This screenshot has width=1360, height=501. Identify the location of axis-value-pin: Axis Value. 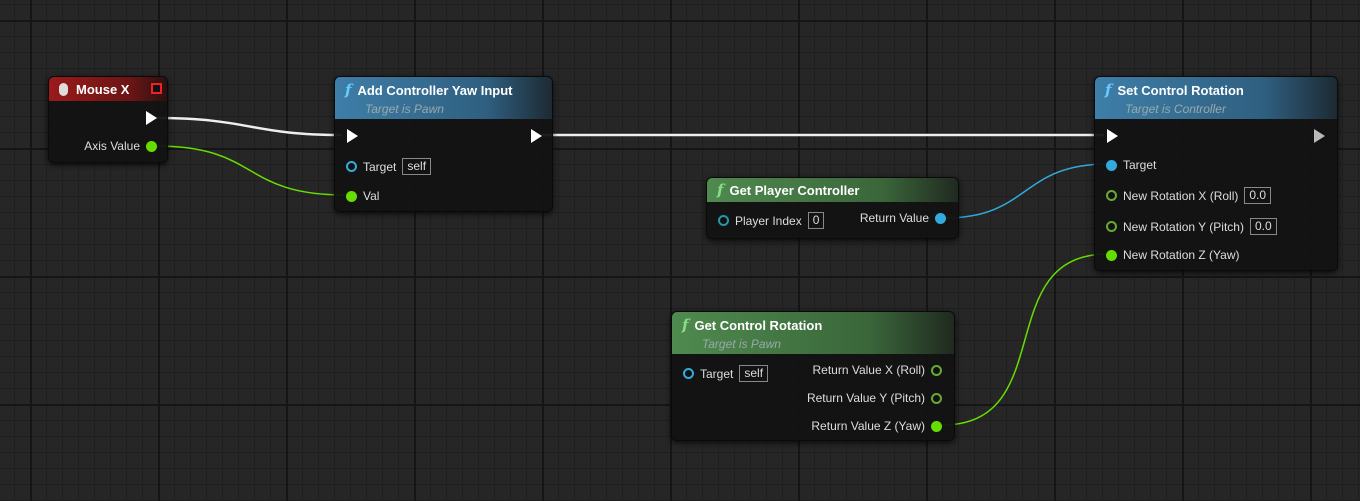
(120, 146).